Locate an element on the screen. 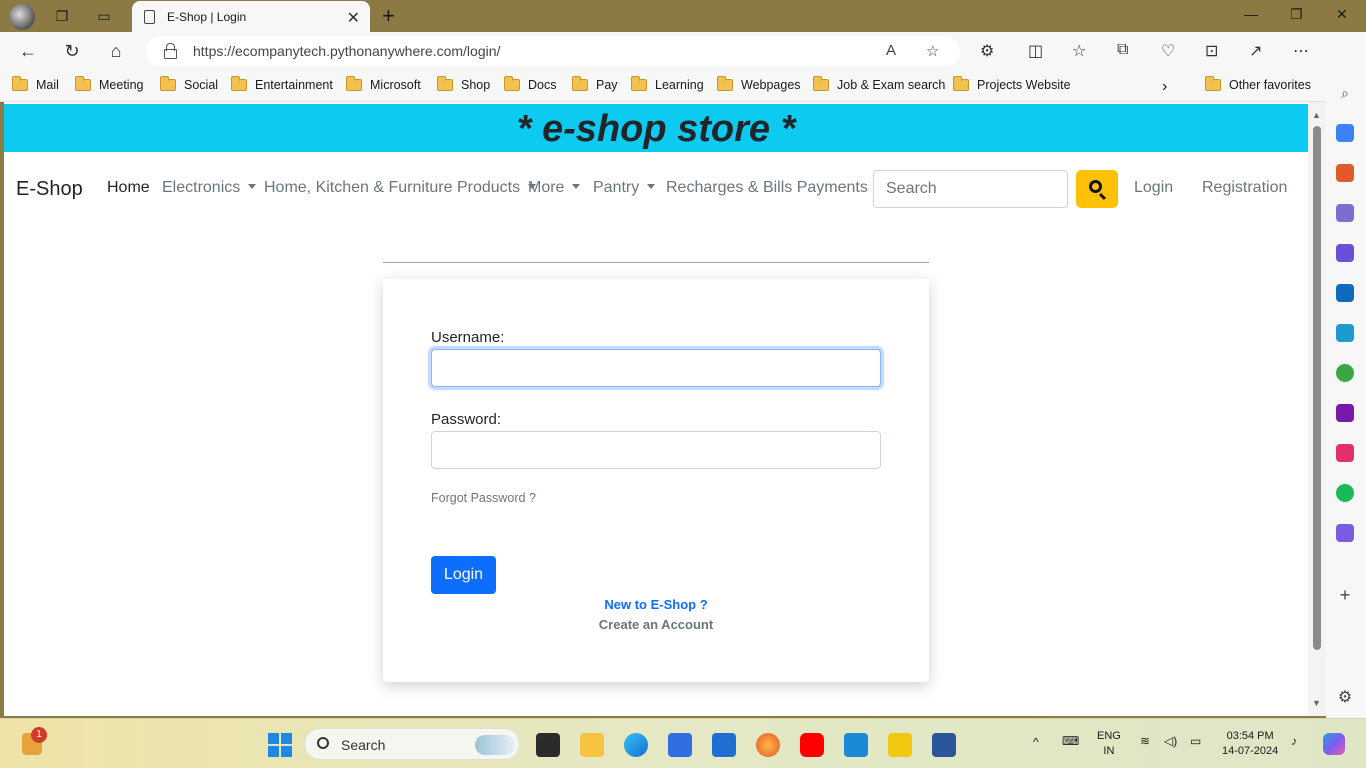 Image resolution: width=1366 pixels, height=768 pixels. tab-actions-icon: ▭ is located at coordinates (104, 16).